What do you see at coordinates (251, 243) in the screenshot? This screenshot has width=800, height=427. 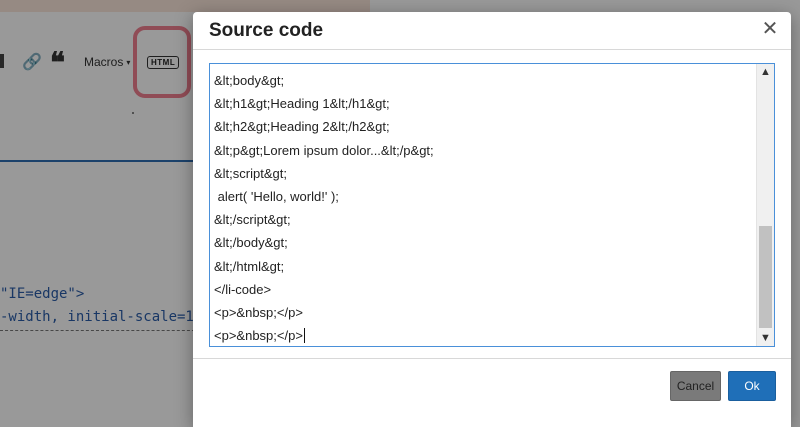 I see `source-code-line: &lt;/body&gt;` at bounding box center [251, 243].